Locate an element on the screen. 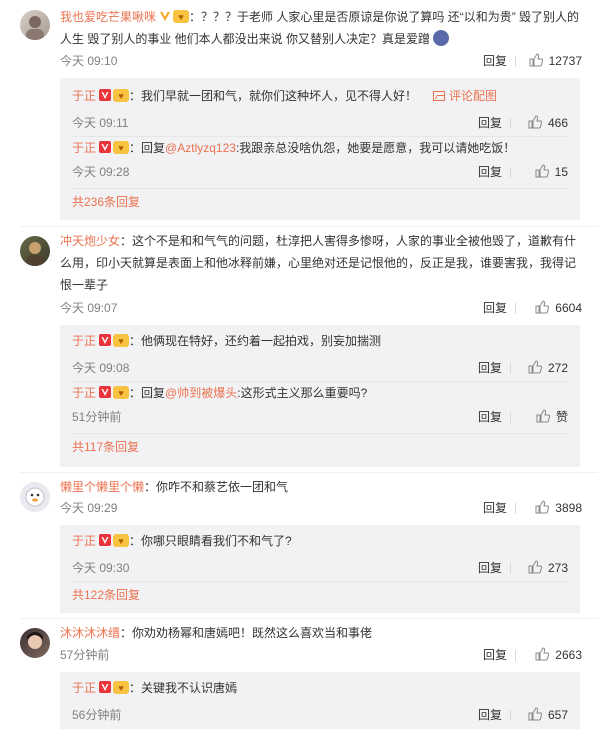  reply-list: 于正 ♥ ：关键我不认识唐嫣 56分钟前 回复 657 is located at coordinates (320, 700).